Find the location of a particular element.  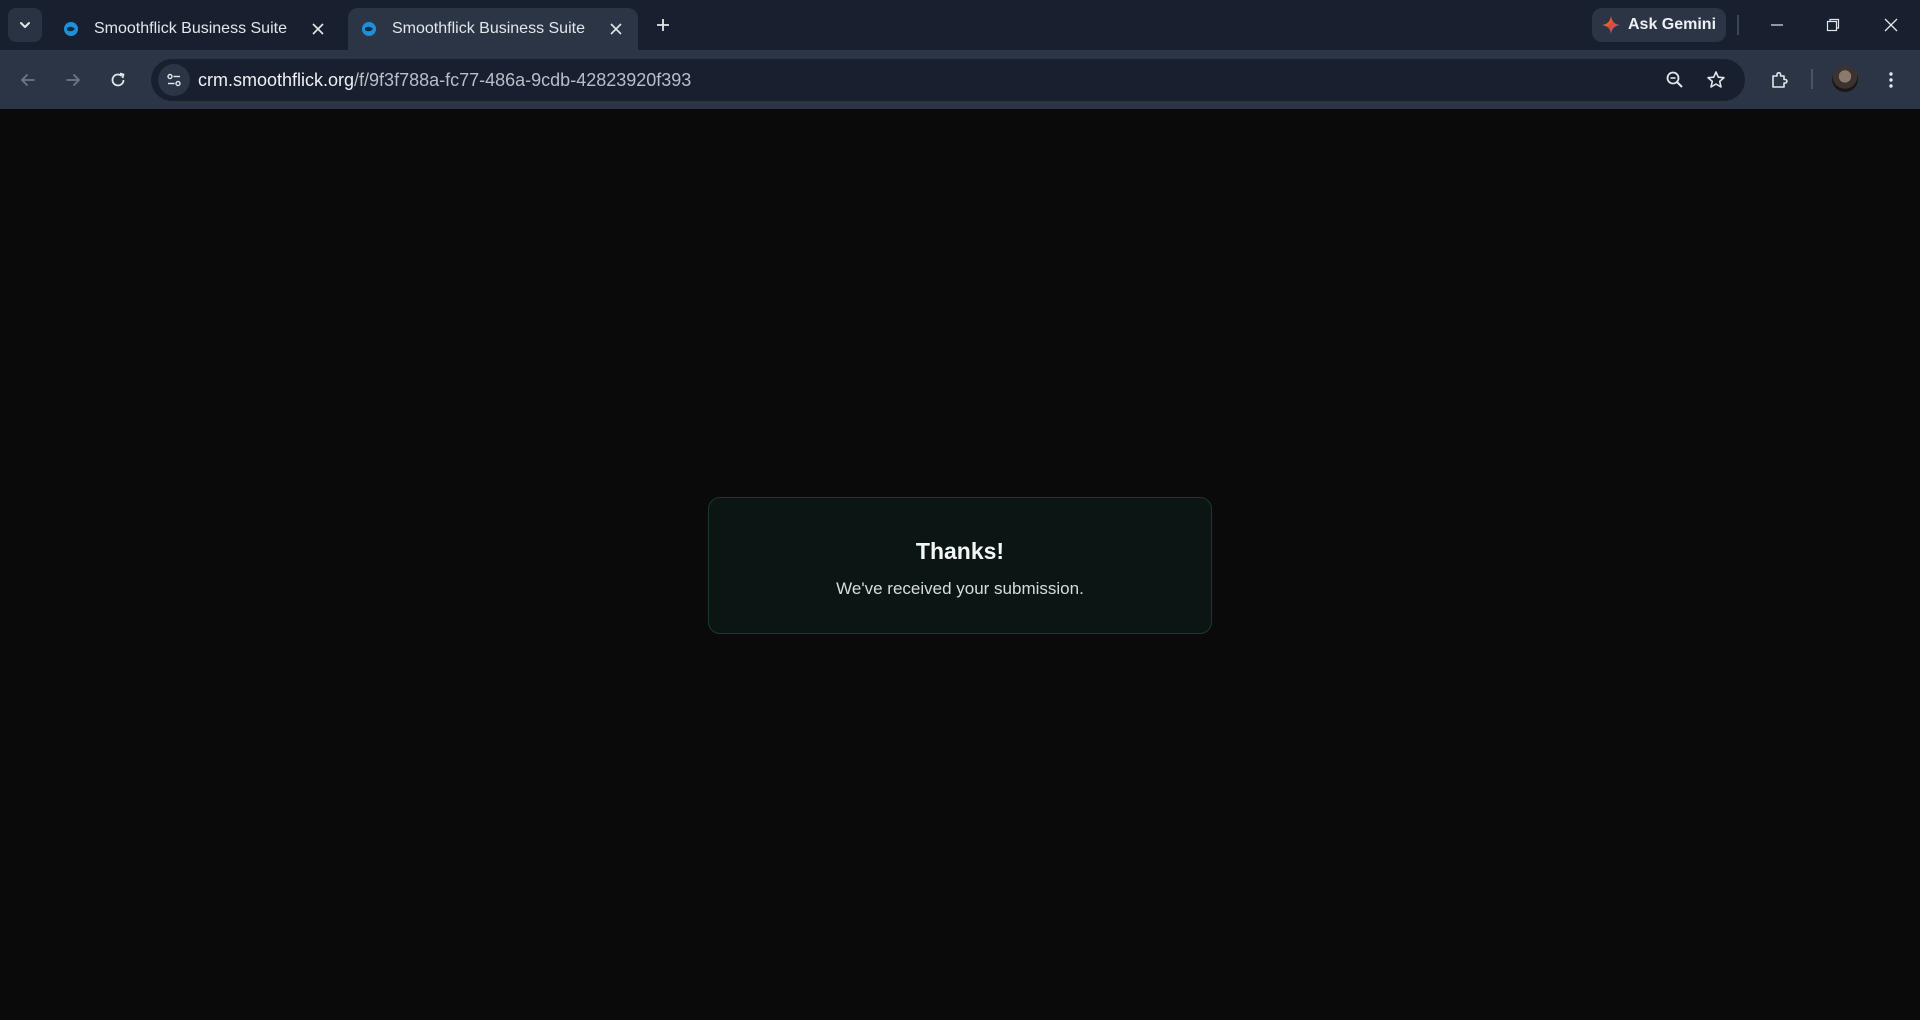

minimize-icon is located at coordinates (1777, 25).